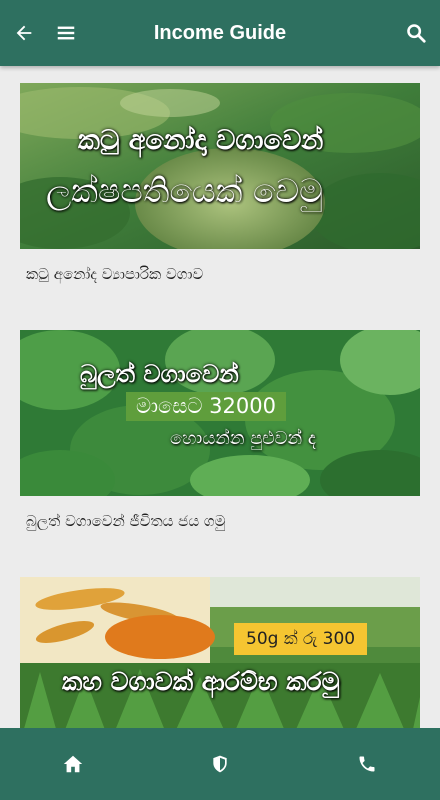 The width and height of the screenshot is (440, 800). Describe the element at coordinates (184, 190) in the screenshot. I see `banner-subheadline: ලක්ෂපතියෙක් වෙමු` at that location.